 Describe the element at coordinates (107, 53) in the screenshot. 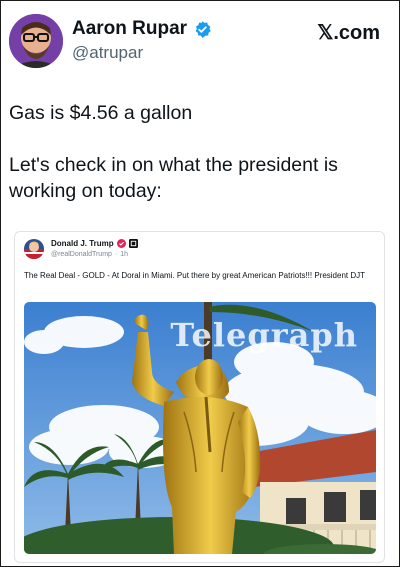

I see `author-handle: @atrupar` at that location.